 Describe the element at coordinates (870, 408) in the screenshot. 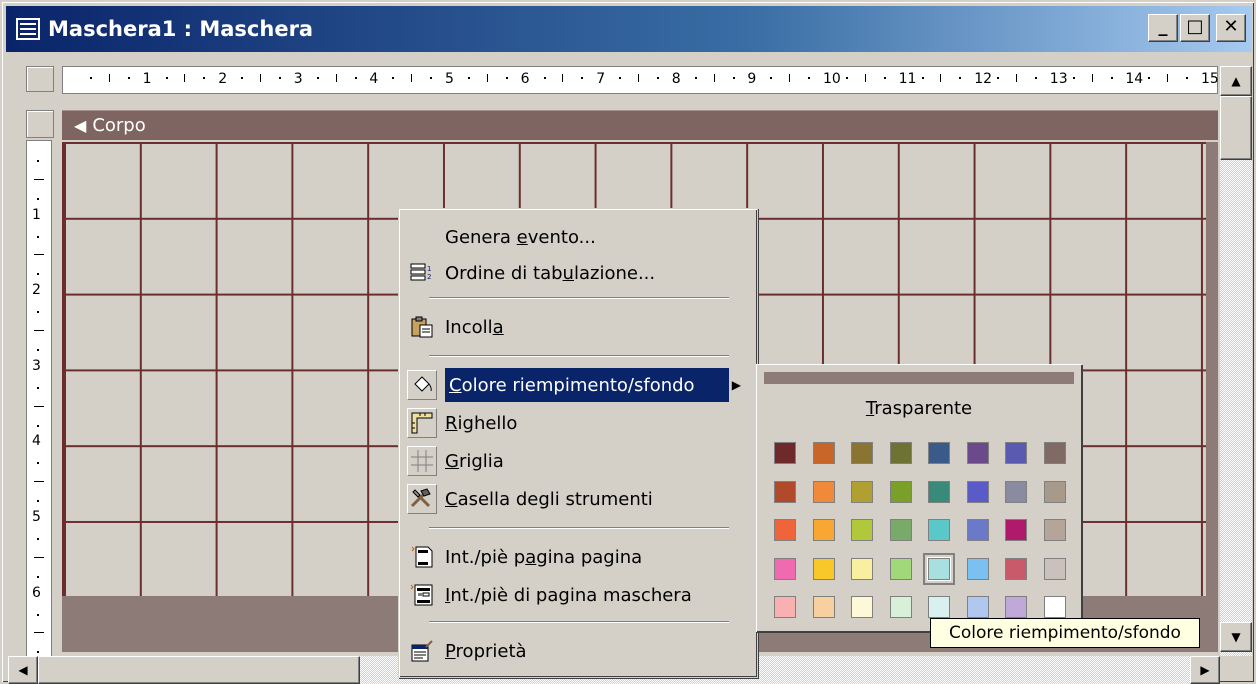

I see `transparent-mnemonic: T` at that location.